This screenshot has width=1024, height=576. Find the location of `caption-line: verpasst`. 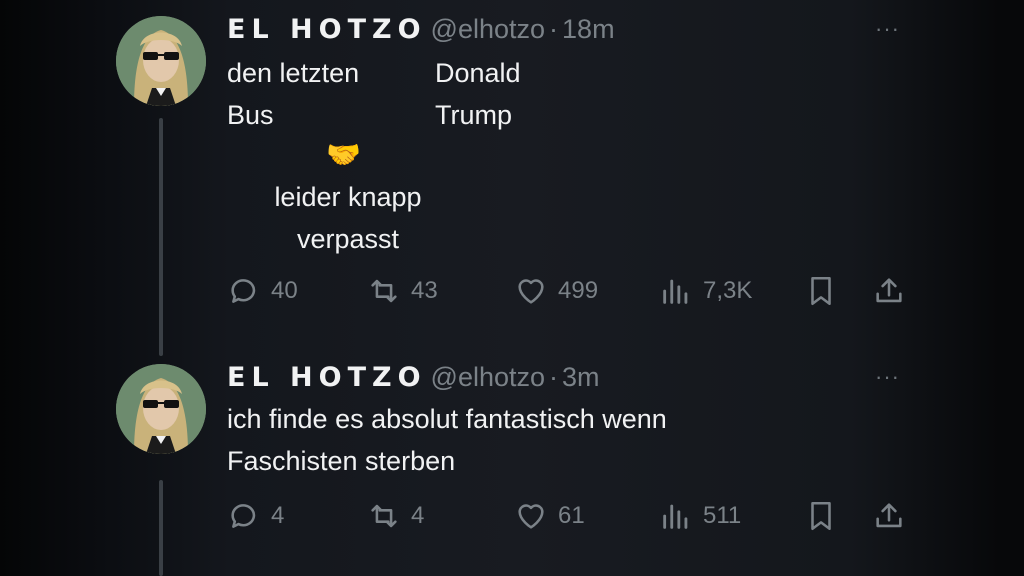

caption-line: verpasst is located at coordinates (348, 239).